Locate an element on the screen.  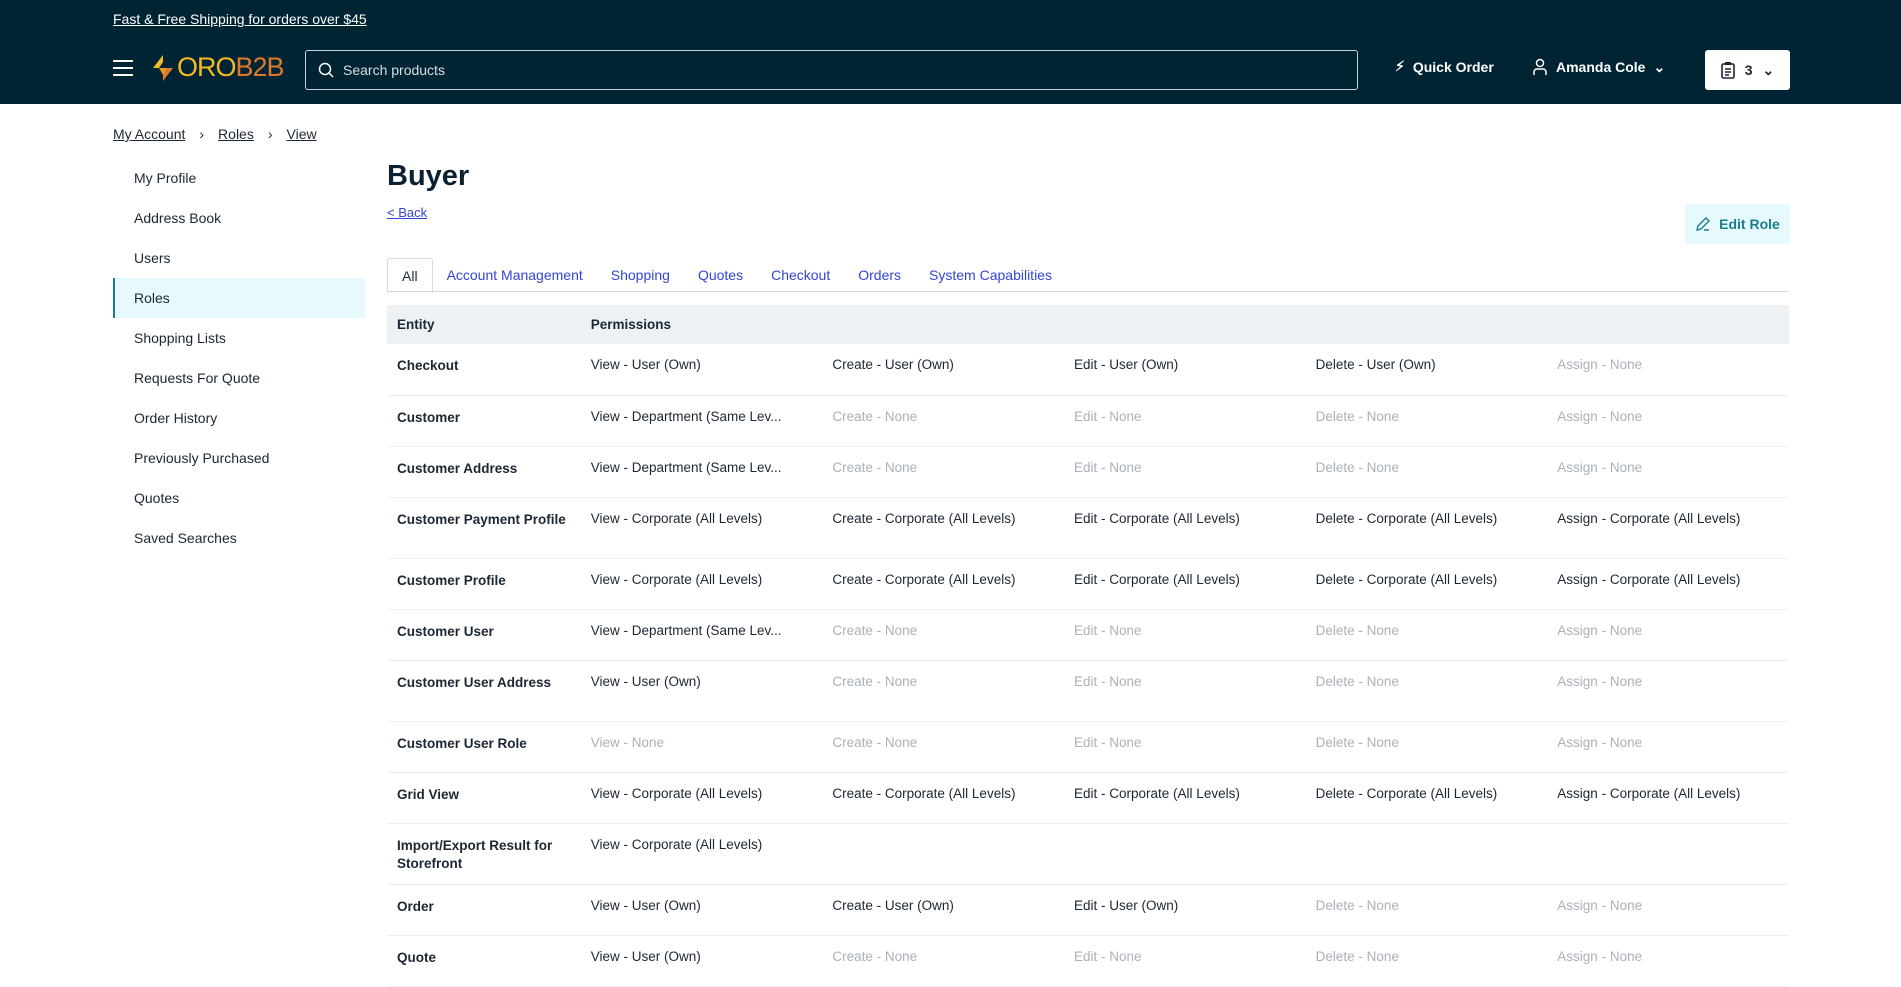
sidebar-item-previously-purchased: Previously Purchased is located at coordinates (239, 458).